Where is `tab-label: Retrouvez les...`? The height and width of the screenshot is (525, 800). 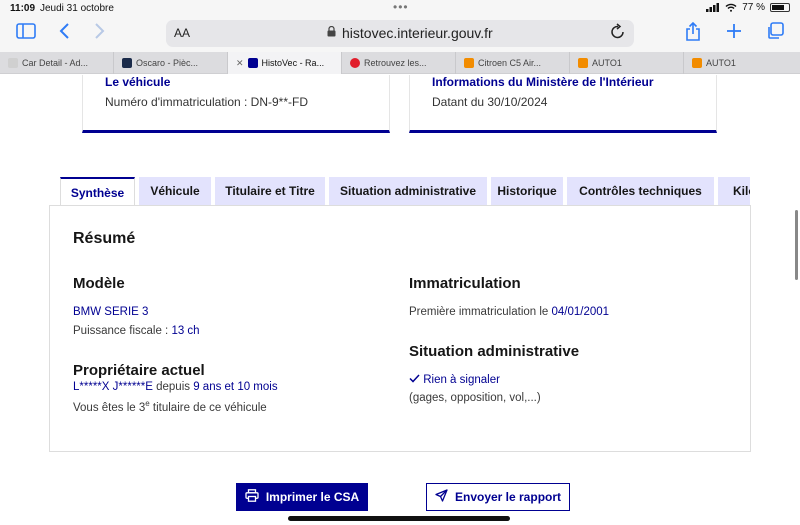 tab-label: Retrouvez les... is located at coordinates (395, 63).